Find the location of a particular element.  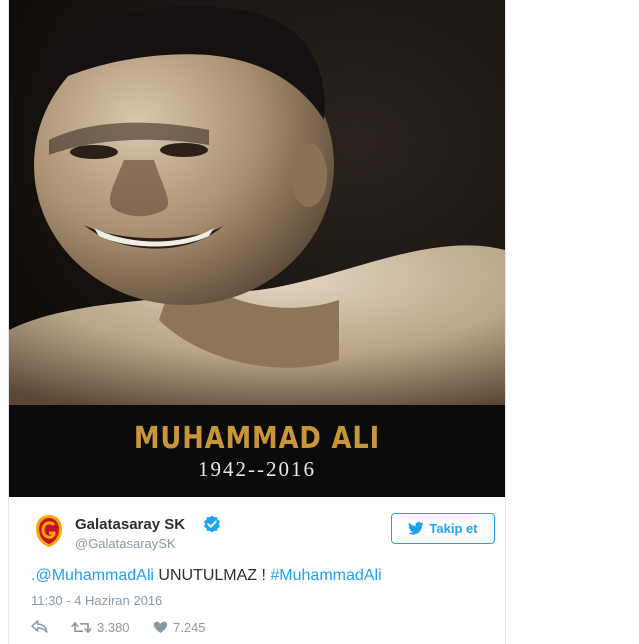

galatasaray-logo-icon is located at coordinates (49, 531).